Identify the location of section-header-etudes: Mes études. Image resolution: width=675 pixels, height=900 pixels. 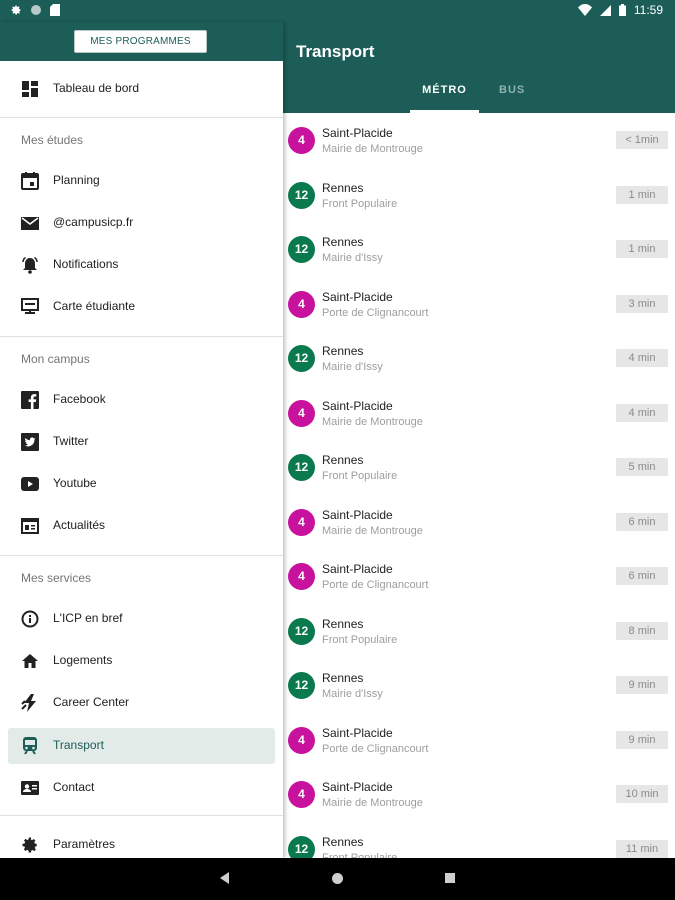
(52, 140).